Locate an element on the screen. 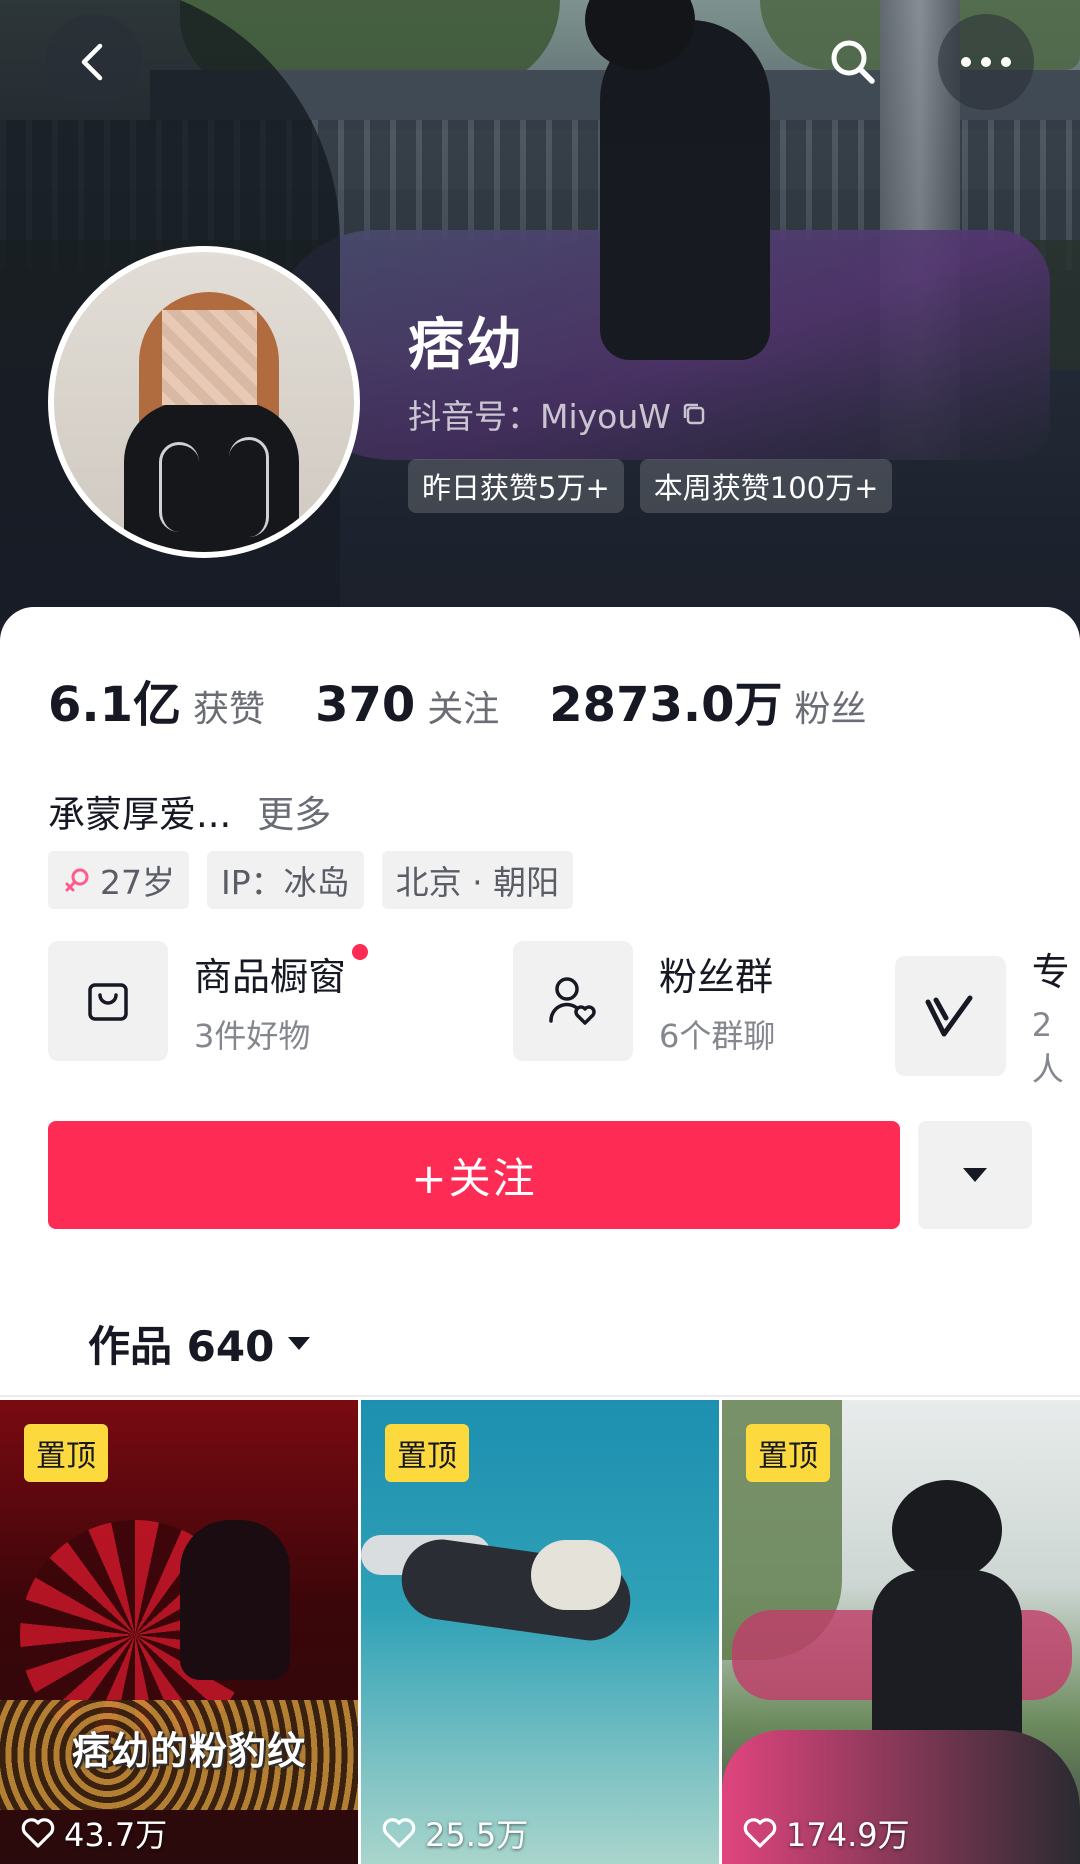 The width and height of the screenshot is (1080, 1864). search-icon is located at coordinates (853, 62).